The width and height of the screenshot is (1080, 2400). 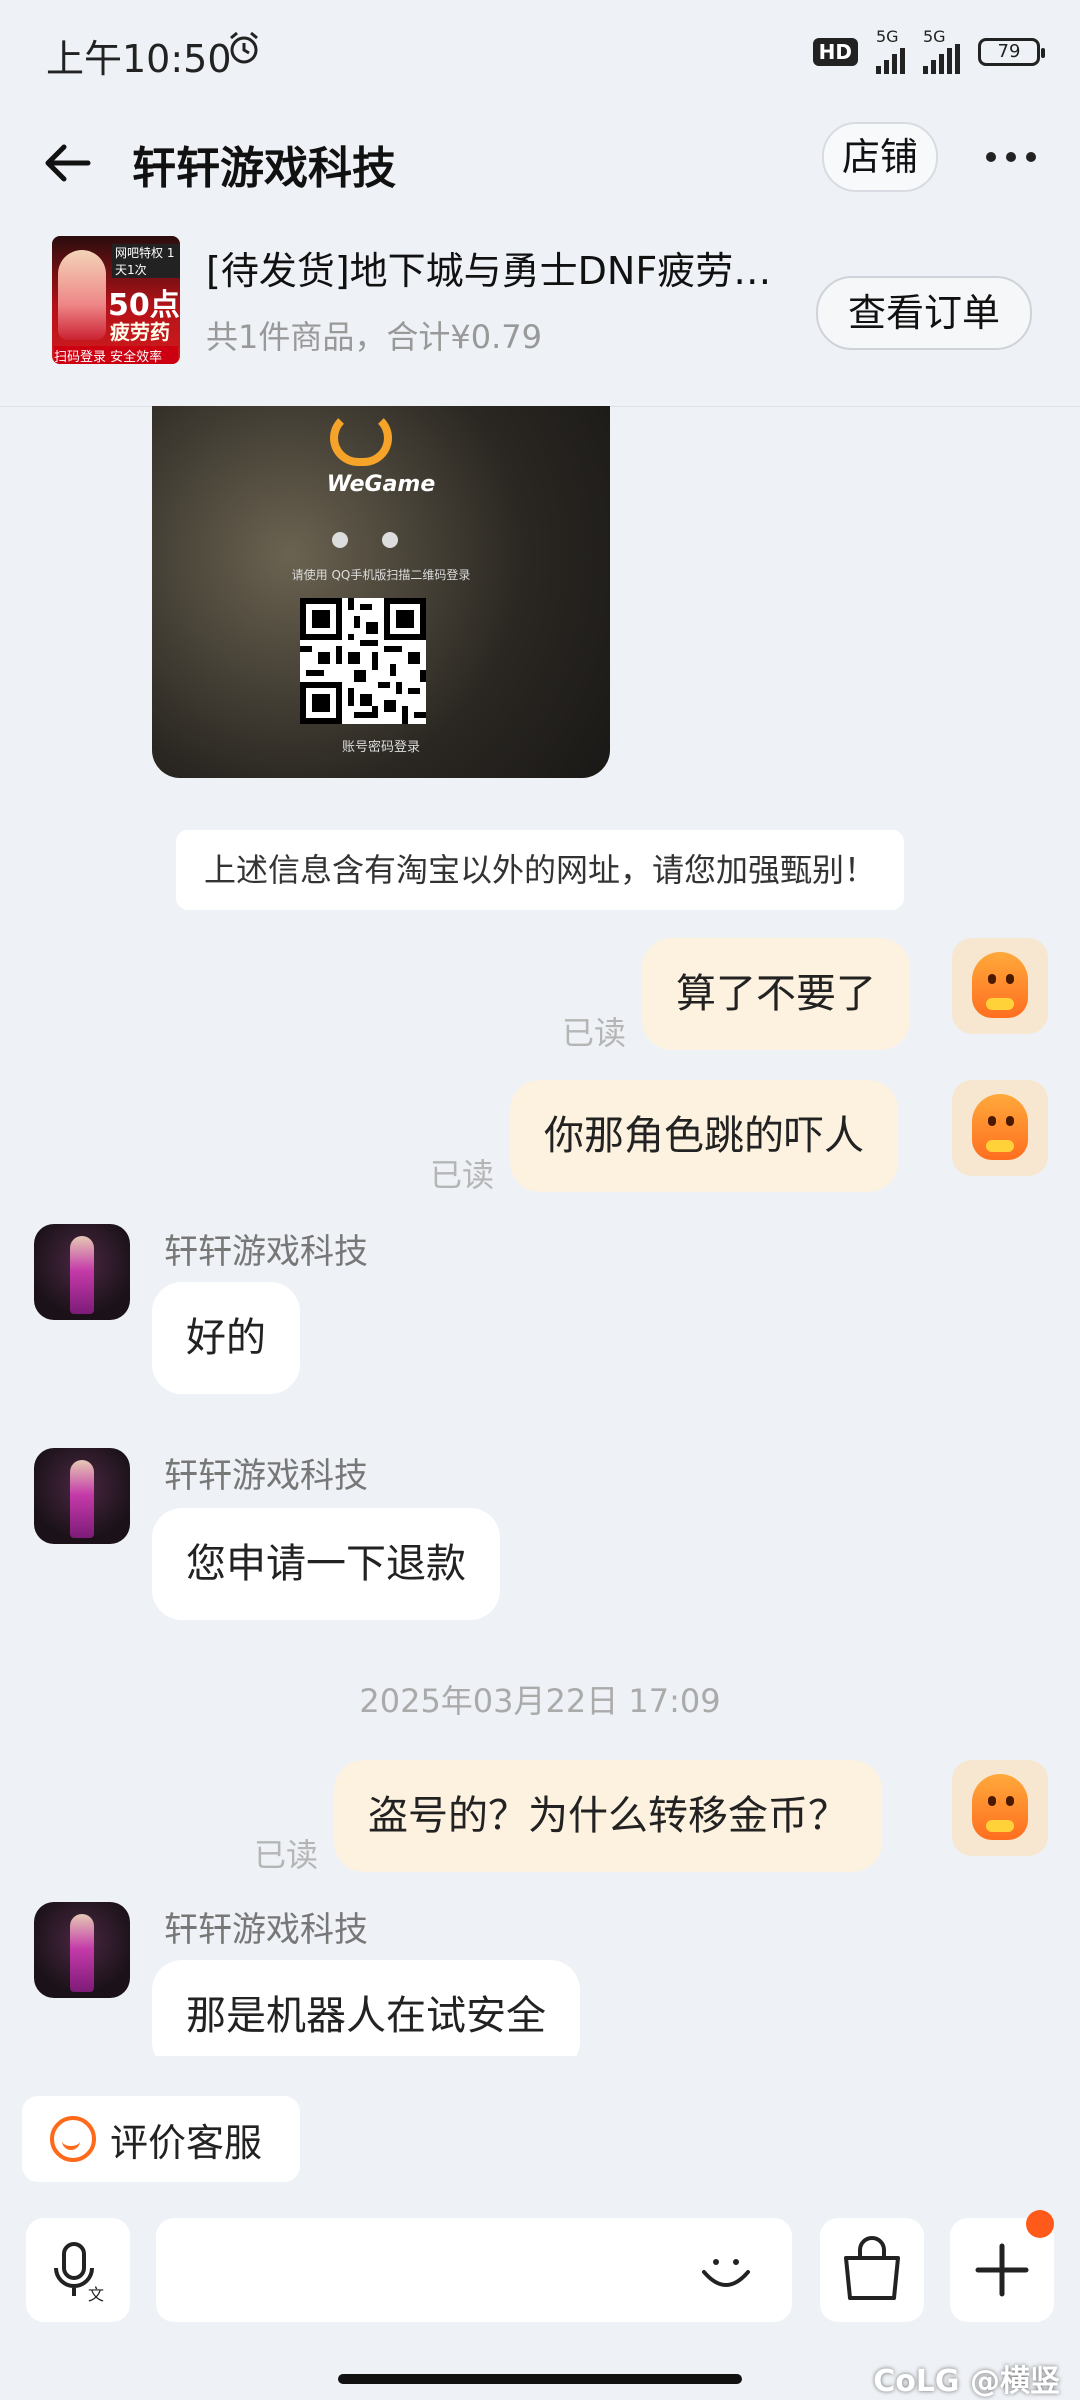 I want to click on signal-1: 5G, so click(x=890, y=50).